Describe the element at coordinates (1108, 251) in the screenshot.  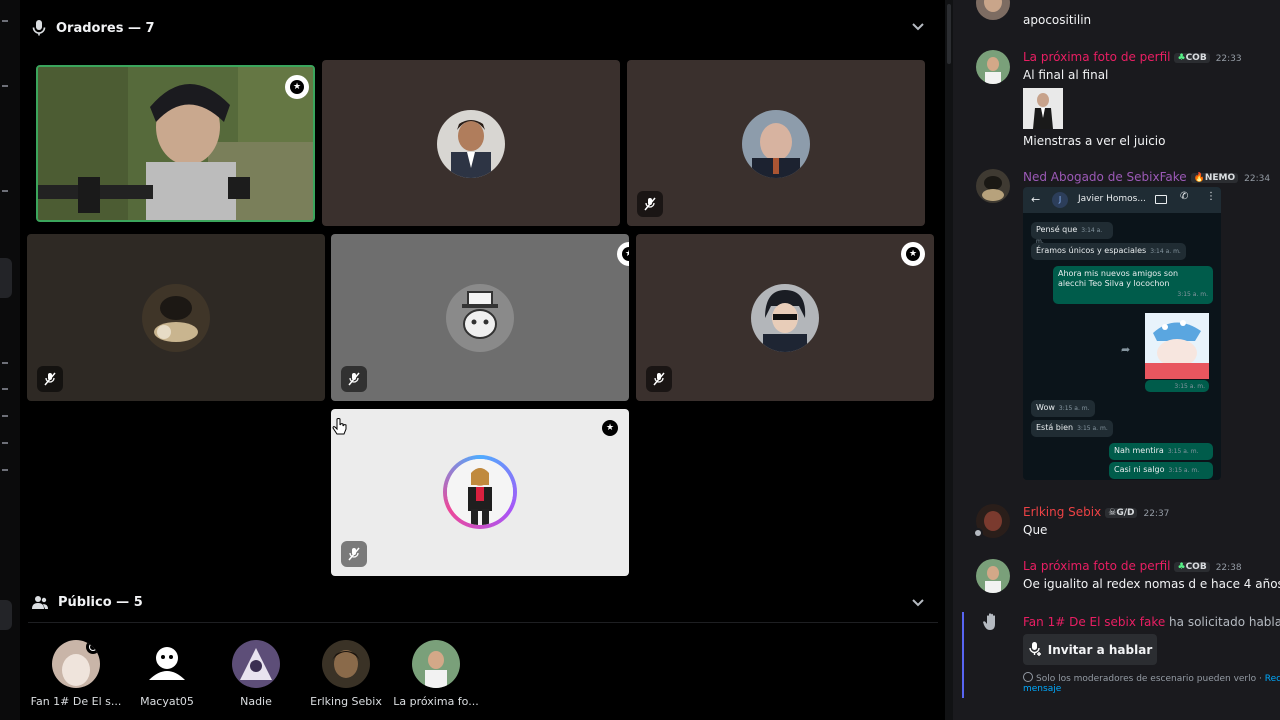
I see `chat-bubble: Éramos únicos y espaciales 3:14 a. m.` at that location.